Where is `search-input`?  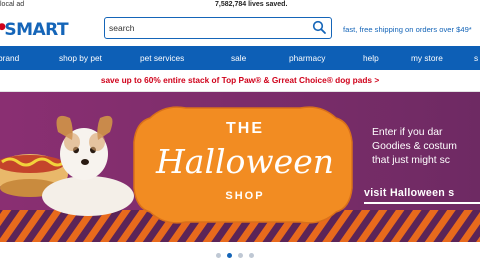 search-input is located at coordinates (204, 27).